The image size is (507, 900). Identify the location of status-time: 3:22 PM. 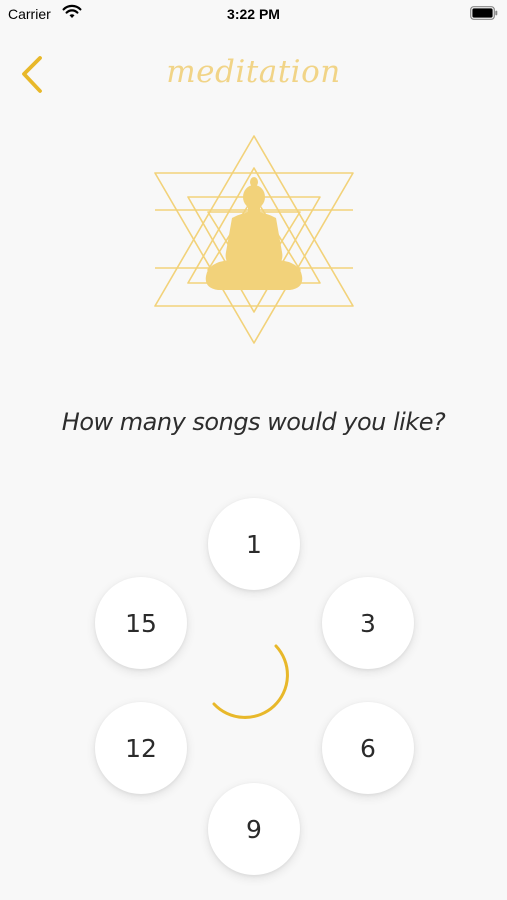
(253, 14).